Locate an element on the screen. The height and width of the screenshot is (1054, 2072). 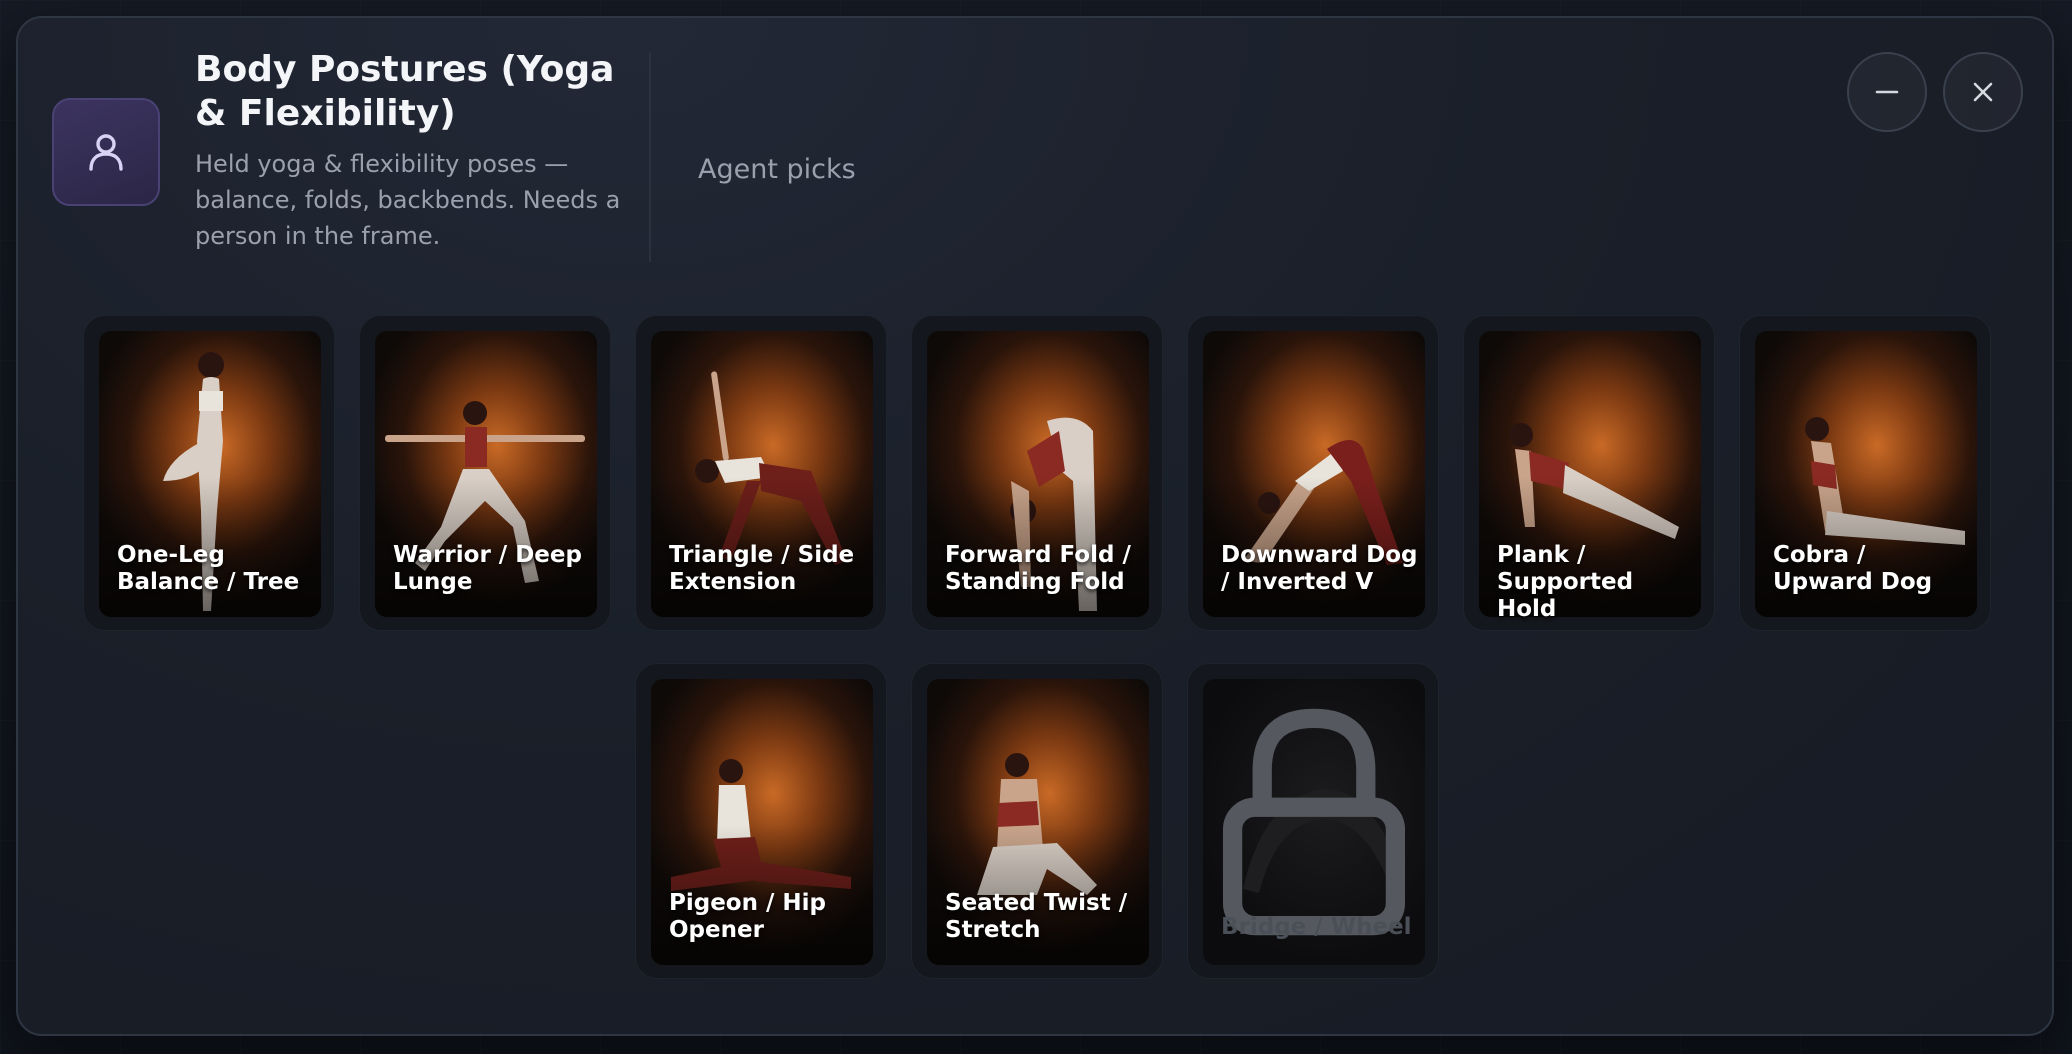
pose-card-seated-twist: Seated Twist / Stretch is located at coordinates (1037, 821).